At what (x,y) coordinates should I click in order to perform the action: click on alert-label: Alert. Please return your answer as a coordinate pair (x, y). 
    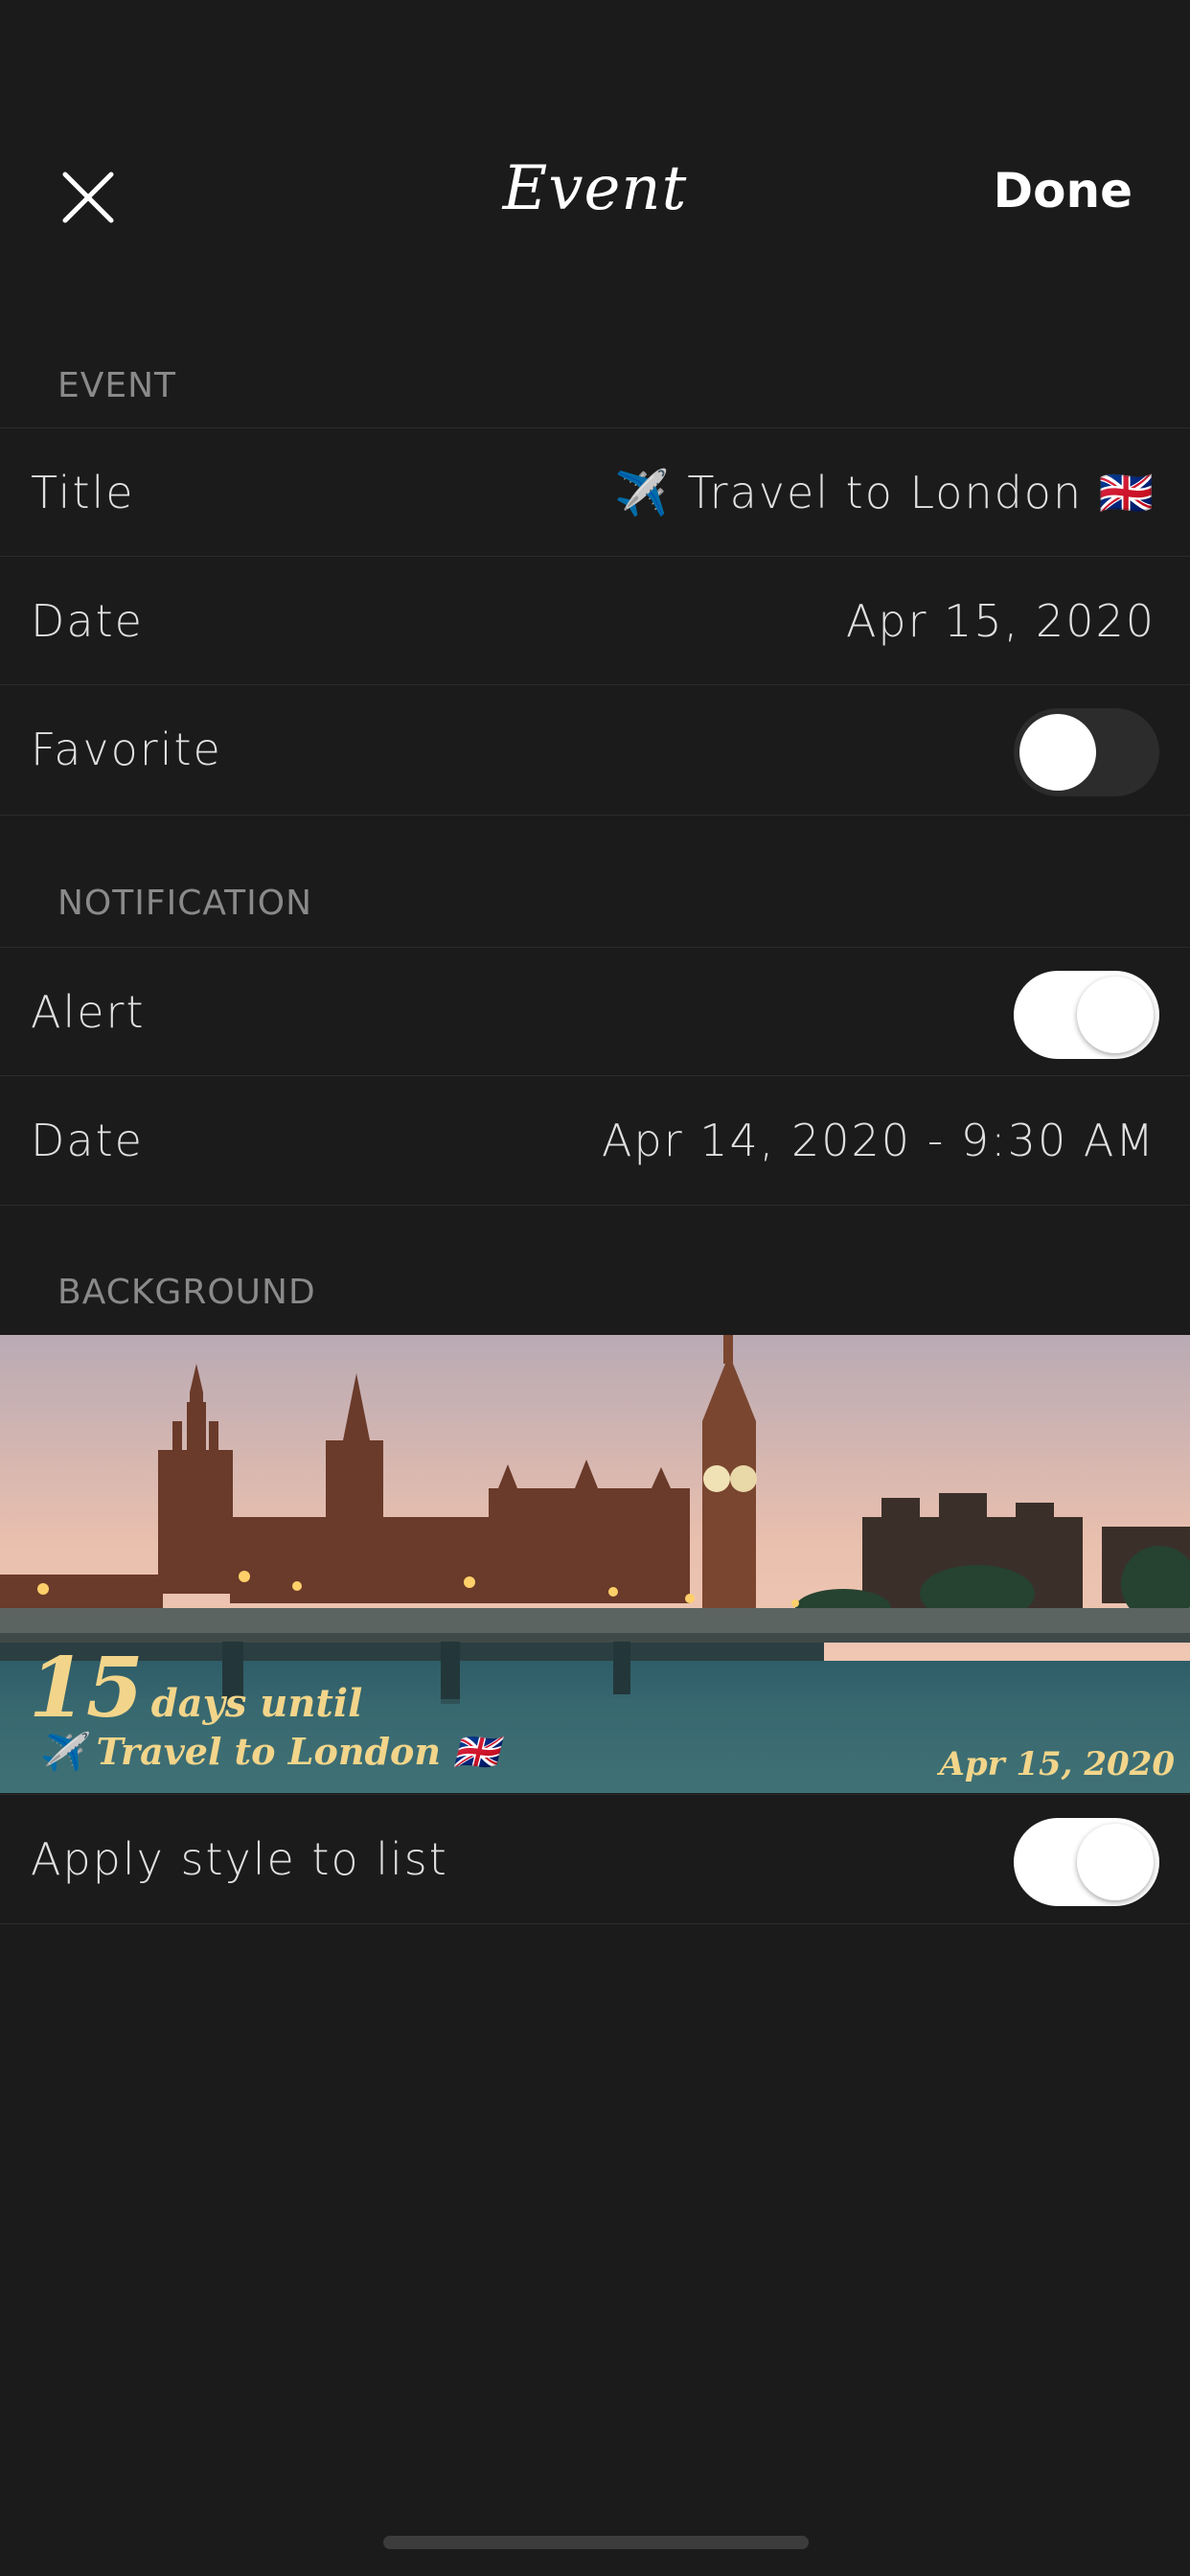
    Looking at the image, I should click on (89, 1012).